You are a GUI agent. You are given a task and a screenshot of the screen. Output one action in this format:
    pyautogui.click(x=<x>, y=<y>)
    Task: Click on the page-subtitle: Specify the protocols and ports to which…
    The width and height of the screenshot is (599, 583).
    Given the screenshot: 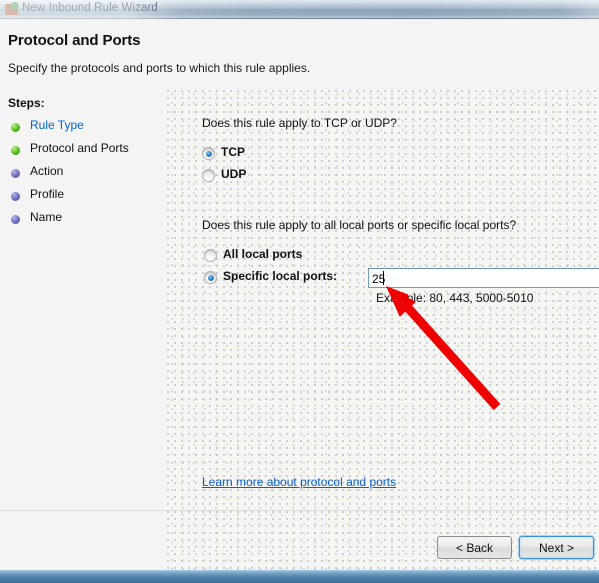 What is the action you would take?
    pyautogui.click(x=159, y=68)
    